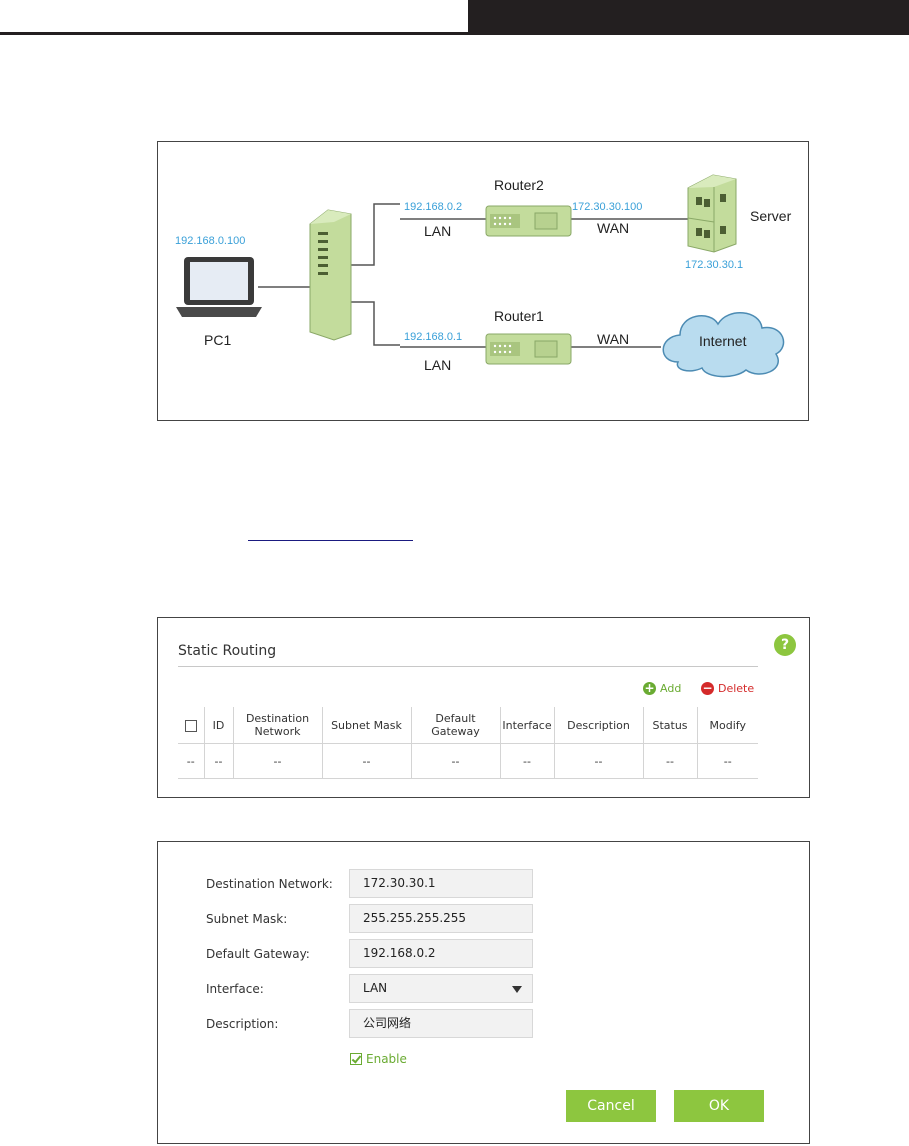 The image size is (909, 1146). Describe the element at coordinates (433, 337) in the screenshot. I see `router1-lan-ip: 192.168.0.1` at that location.